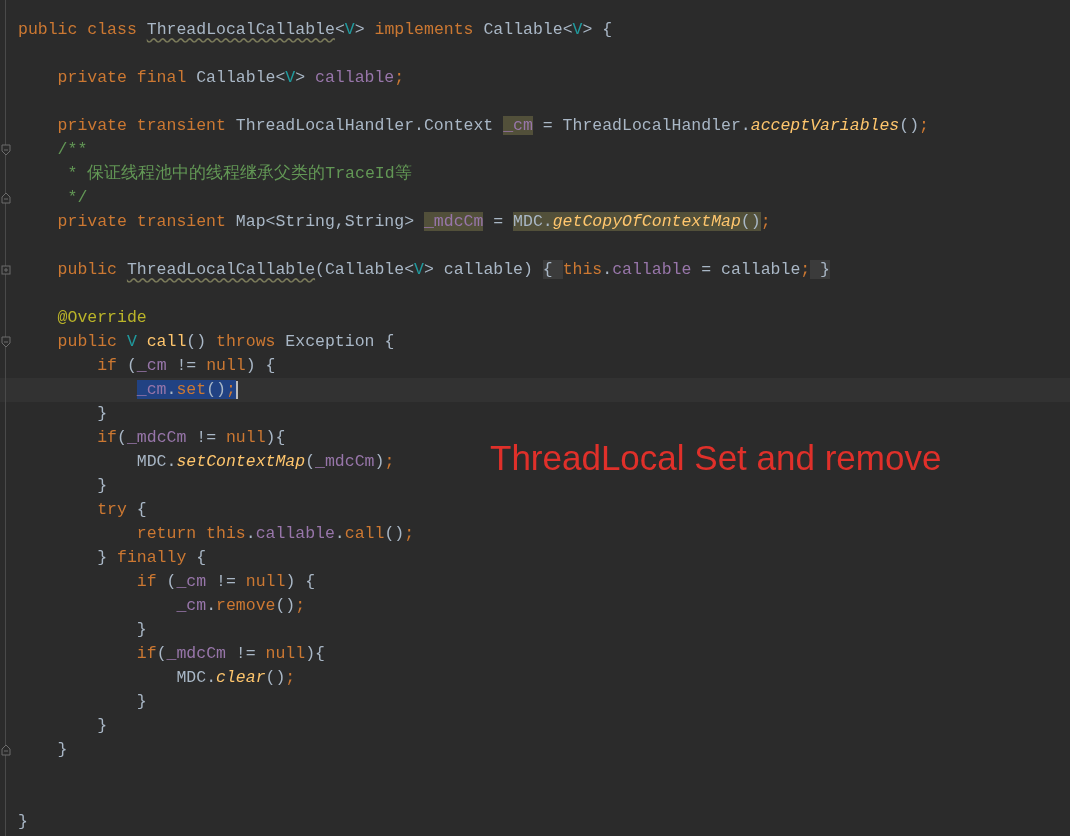 The image size is (1070, 836). I want to click on code-line: public V call() throws Exception {, so click(226, 342).